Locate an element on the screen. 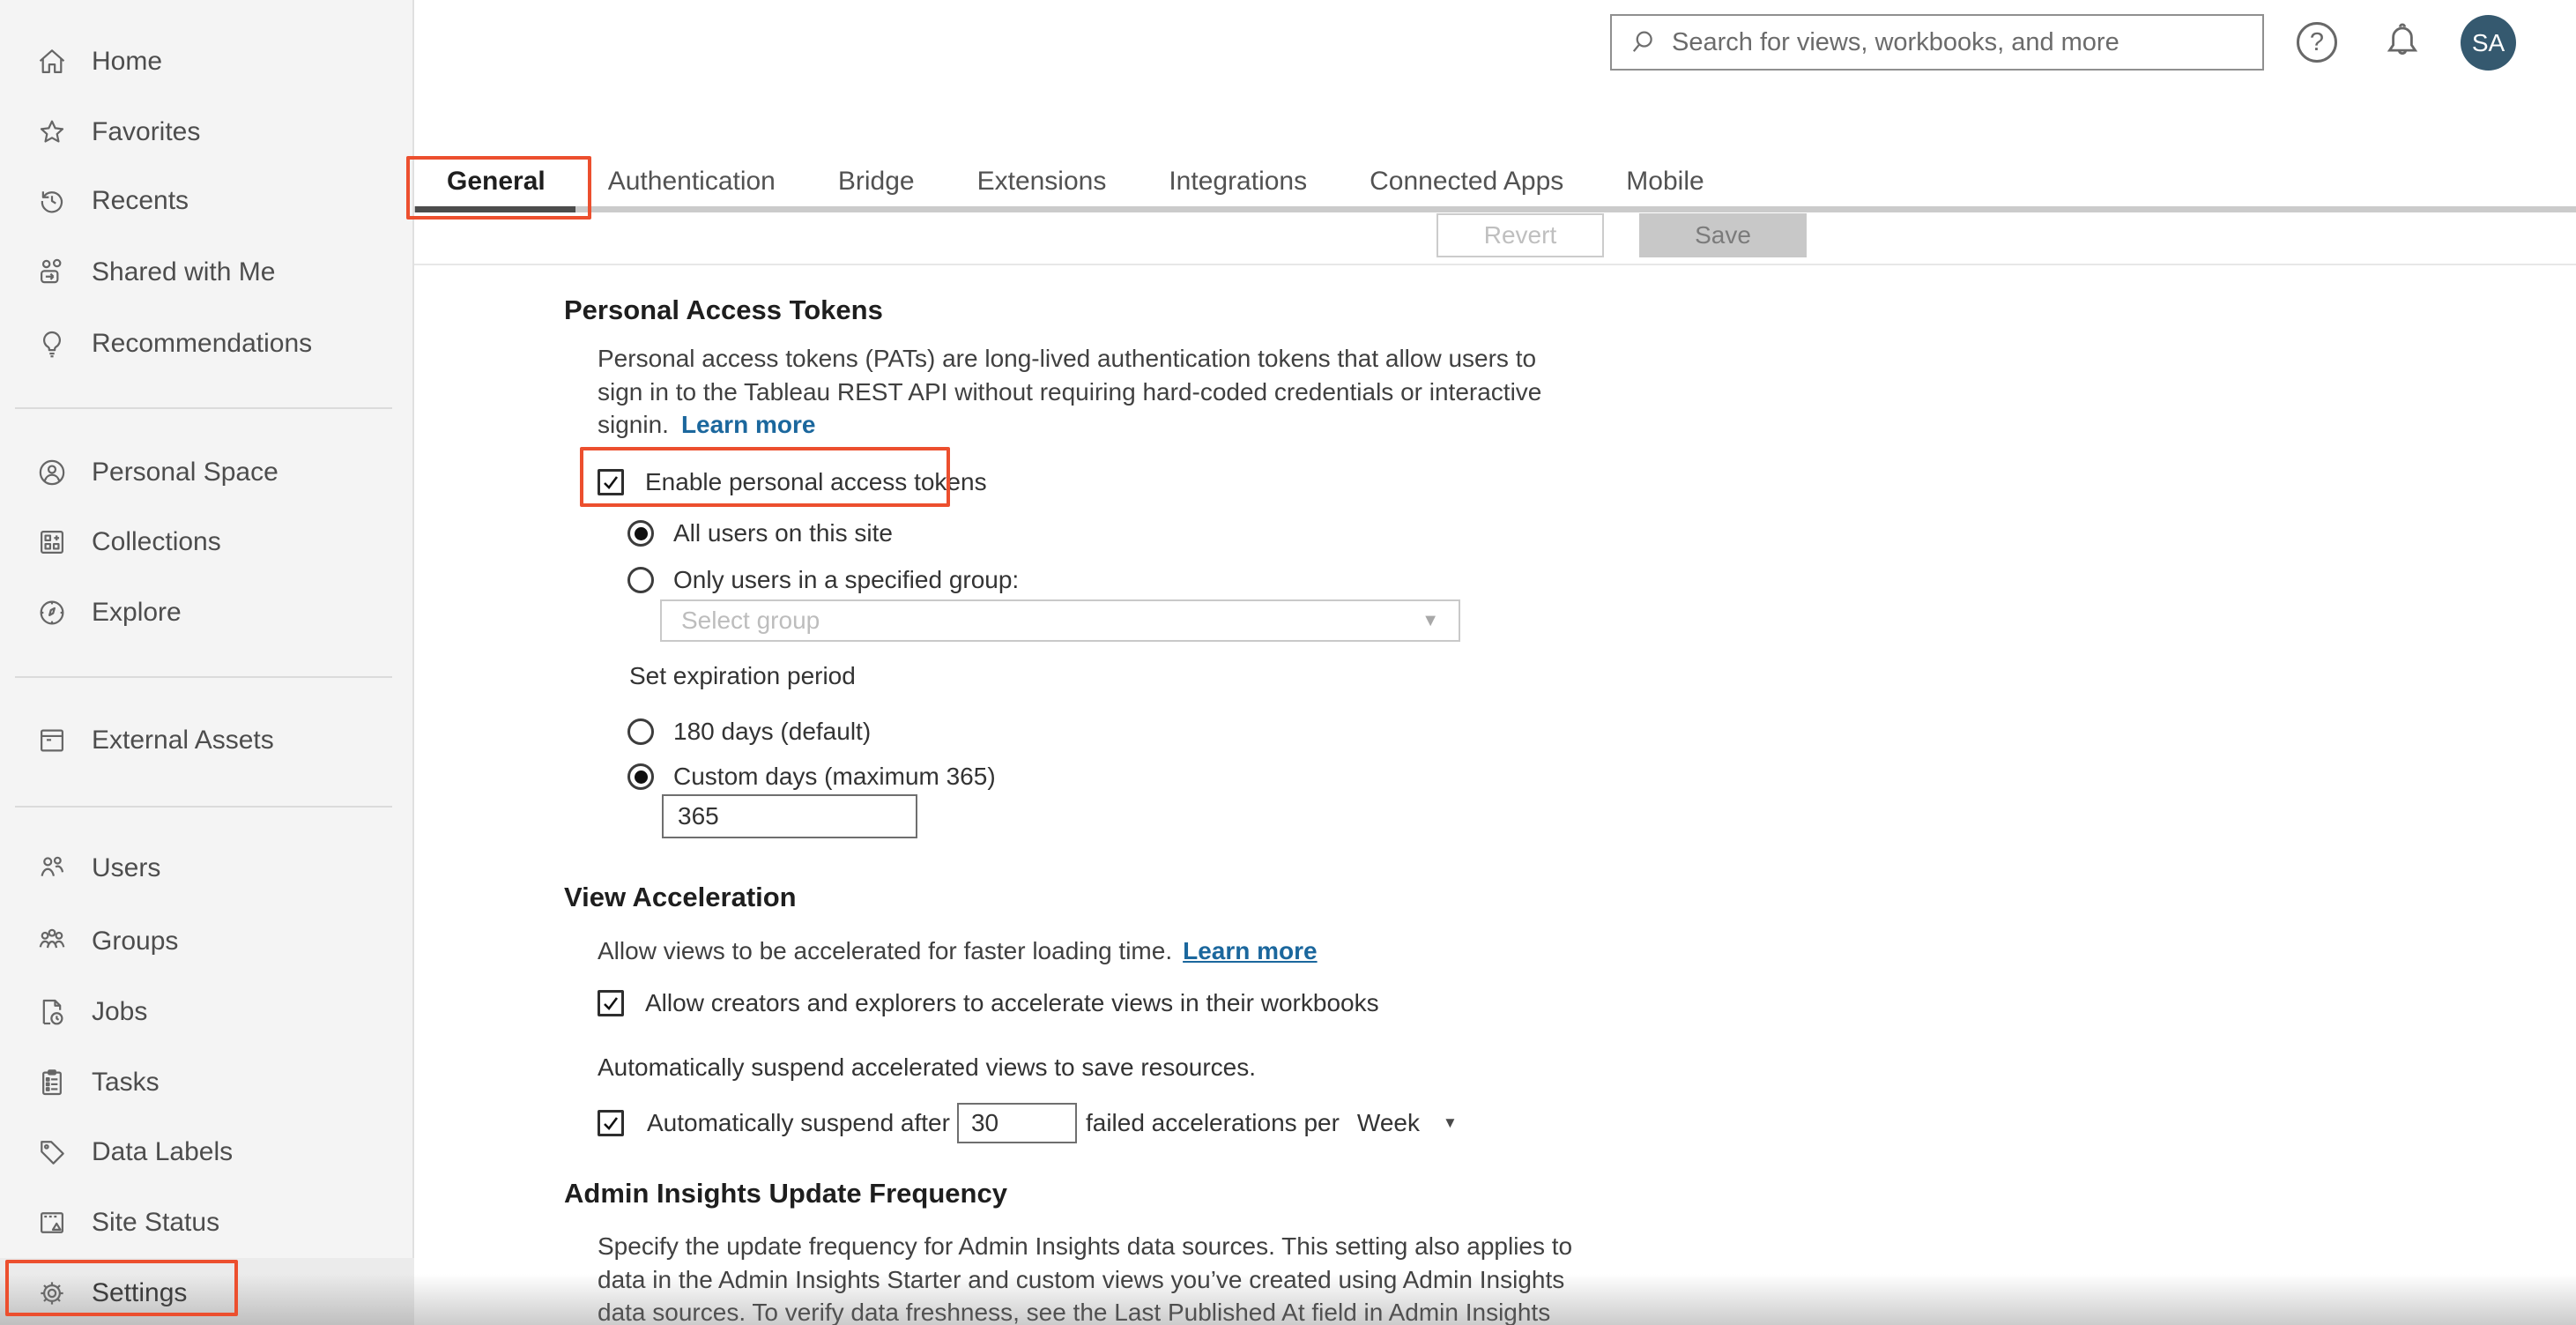 This screenshot has height=1325, width=2576. users-icon is located at coordinates (52, 868).